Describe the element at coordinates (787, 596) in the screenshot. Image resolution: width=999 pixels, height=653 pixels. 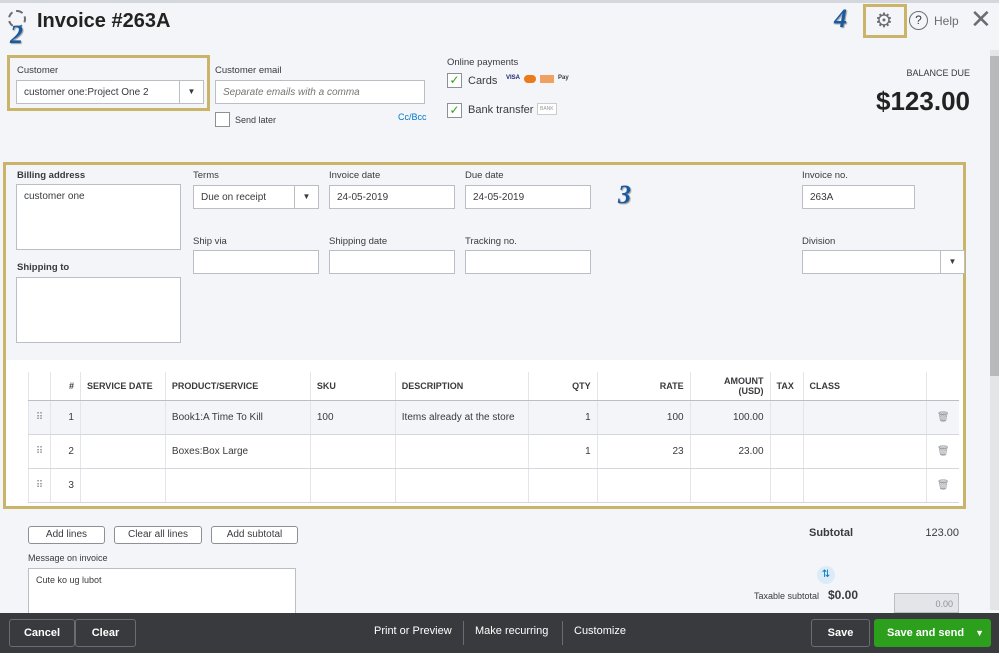
I see `taxable-subtotal-label: Taxable subtotal` at that location.